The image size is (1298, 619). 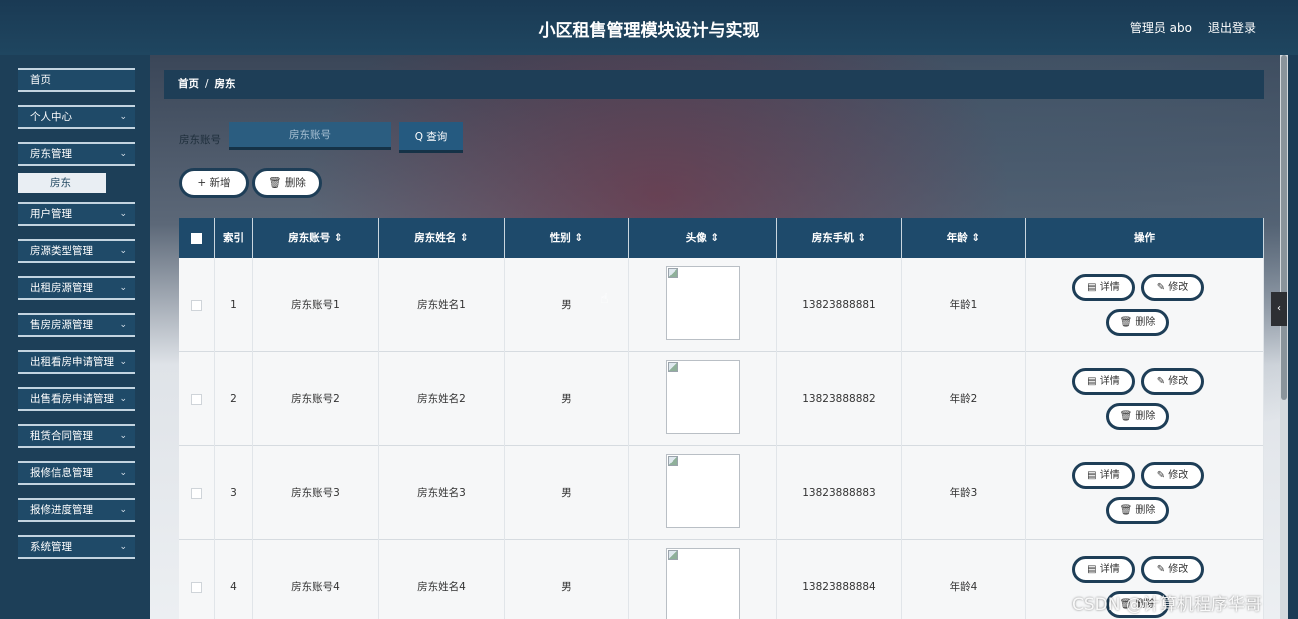 I want to click on query-button: Q 查询, so click(x=431, y=137).